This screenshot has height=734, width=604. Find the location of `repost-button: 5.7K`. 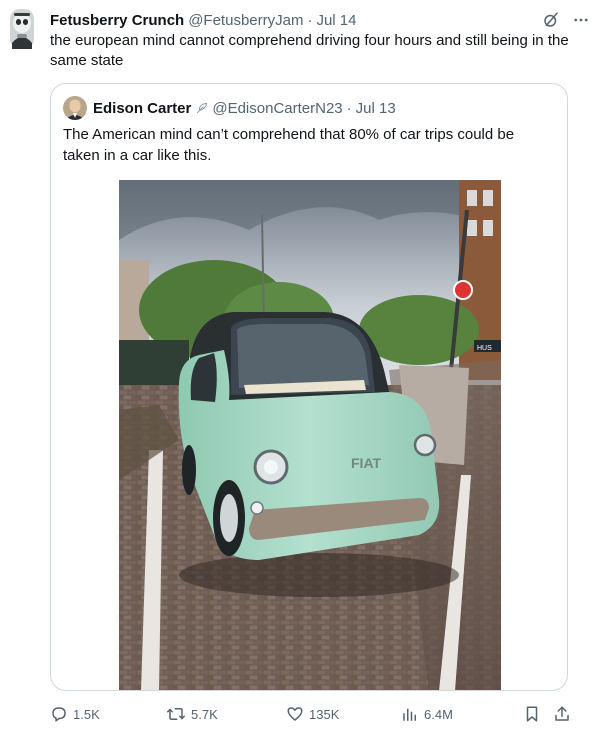

repost-button: 5.7K is located at coordinates (226, 714).